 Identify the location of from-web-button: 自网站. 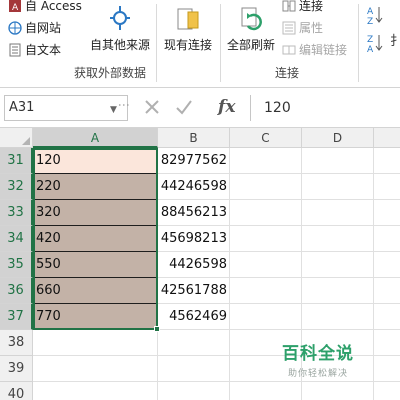
(34, 28).